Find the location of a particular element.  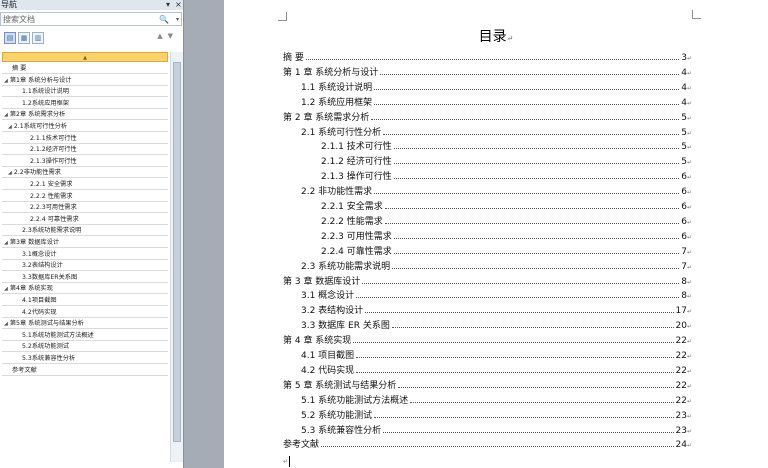

nav-heading-item: 2.2.4 可靠性需求 is located at coordinates (85, 220).